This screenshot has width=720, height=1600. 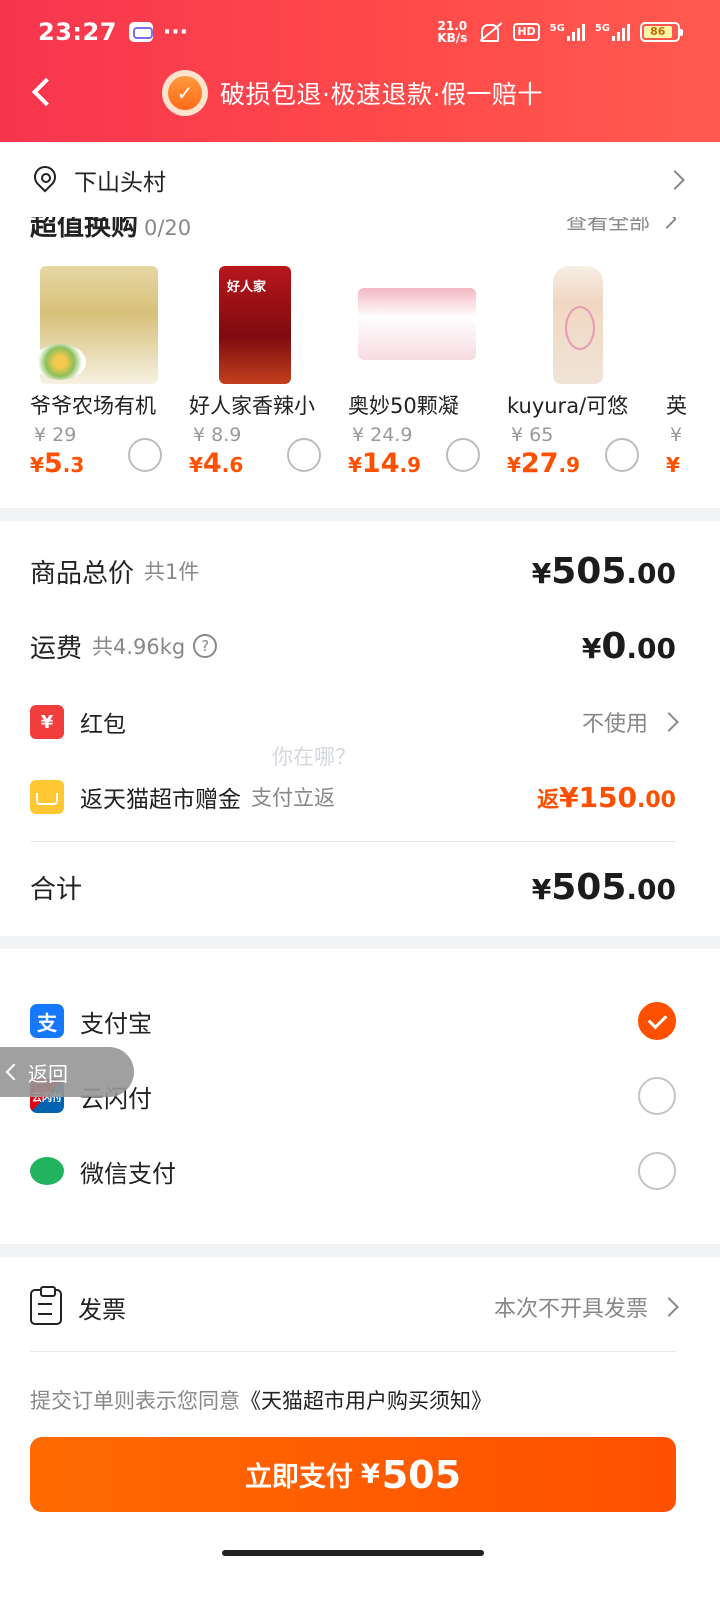 I want to click on wechat-pay-icon, so click(x=47, y=1171).